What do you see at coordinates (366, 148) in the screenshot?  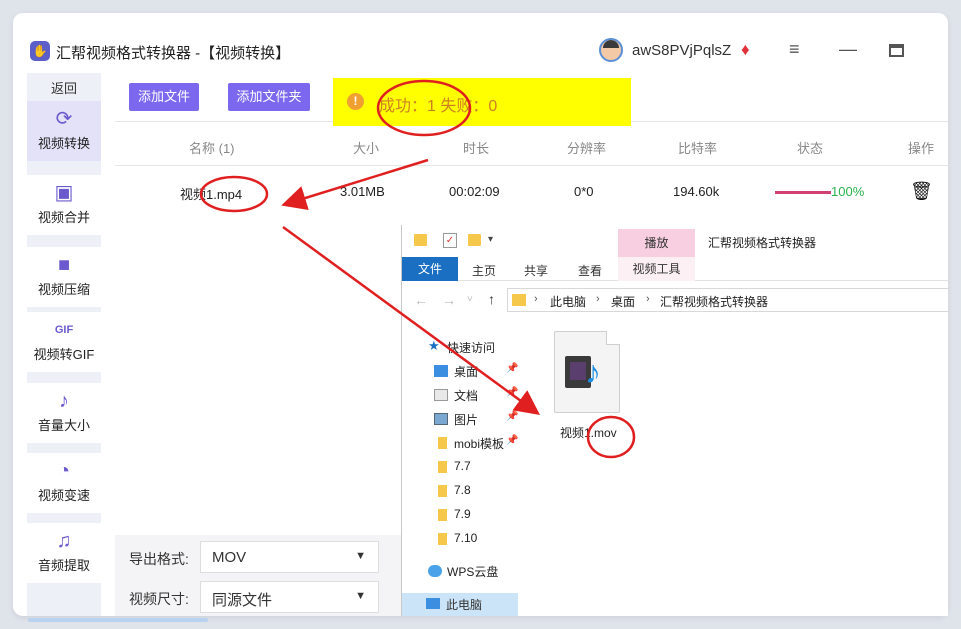 I see `column-size: 大小` at bounding box center [366, 148].